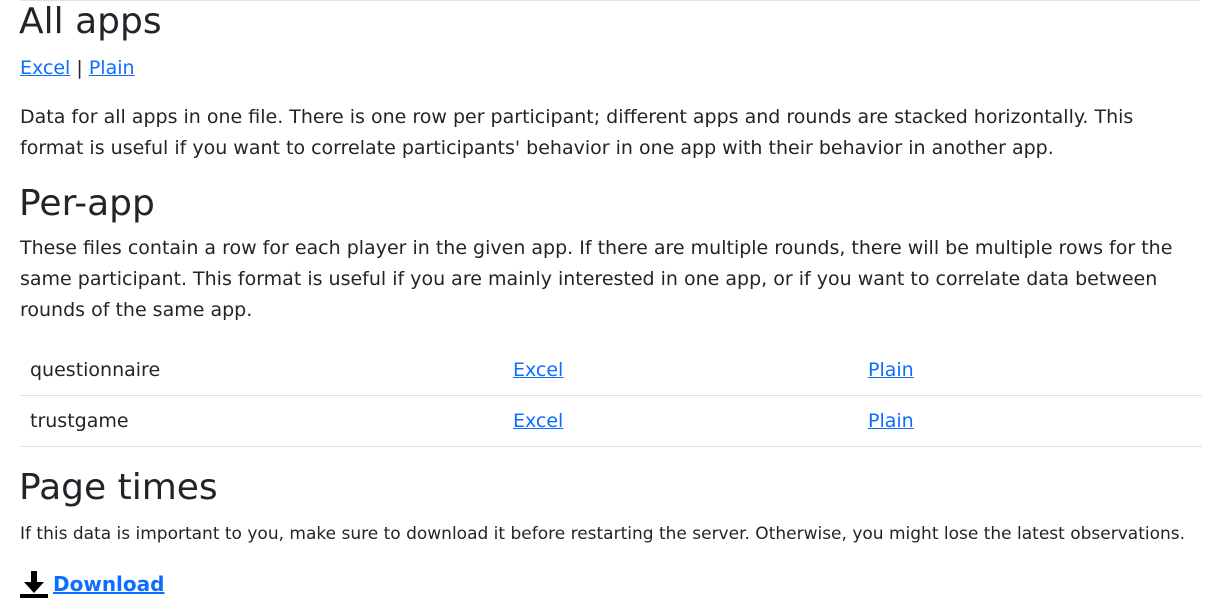  I want to click on questionnaire-plain-link: Plain, so click(891, 370).